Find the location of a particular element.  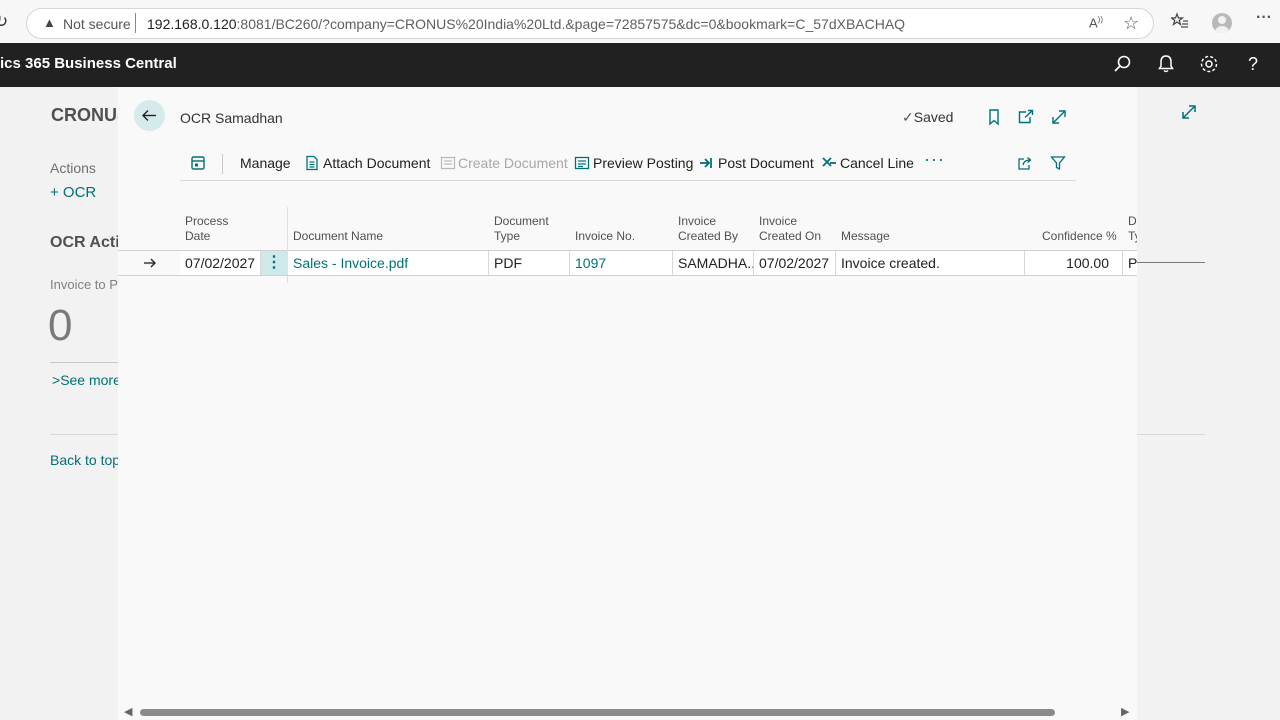

preview-posting-icon is located at coordinates (582, 163).